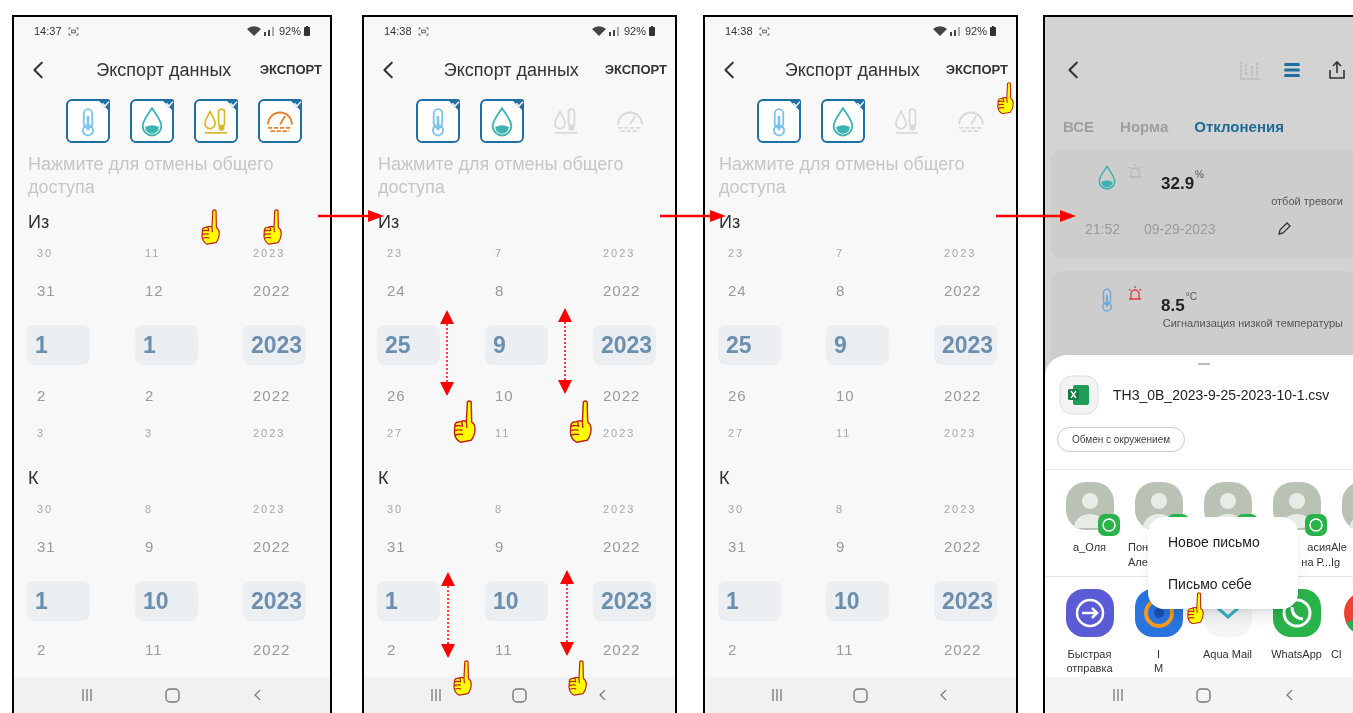 This screenshot has height=713, width=1353. What do you see at coordinates (1223, 542) in the screenshot?
I see `menu-item: Новое письмо` at bounding box center [1223, 542].